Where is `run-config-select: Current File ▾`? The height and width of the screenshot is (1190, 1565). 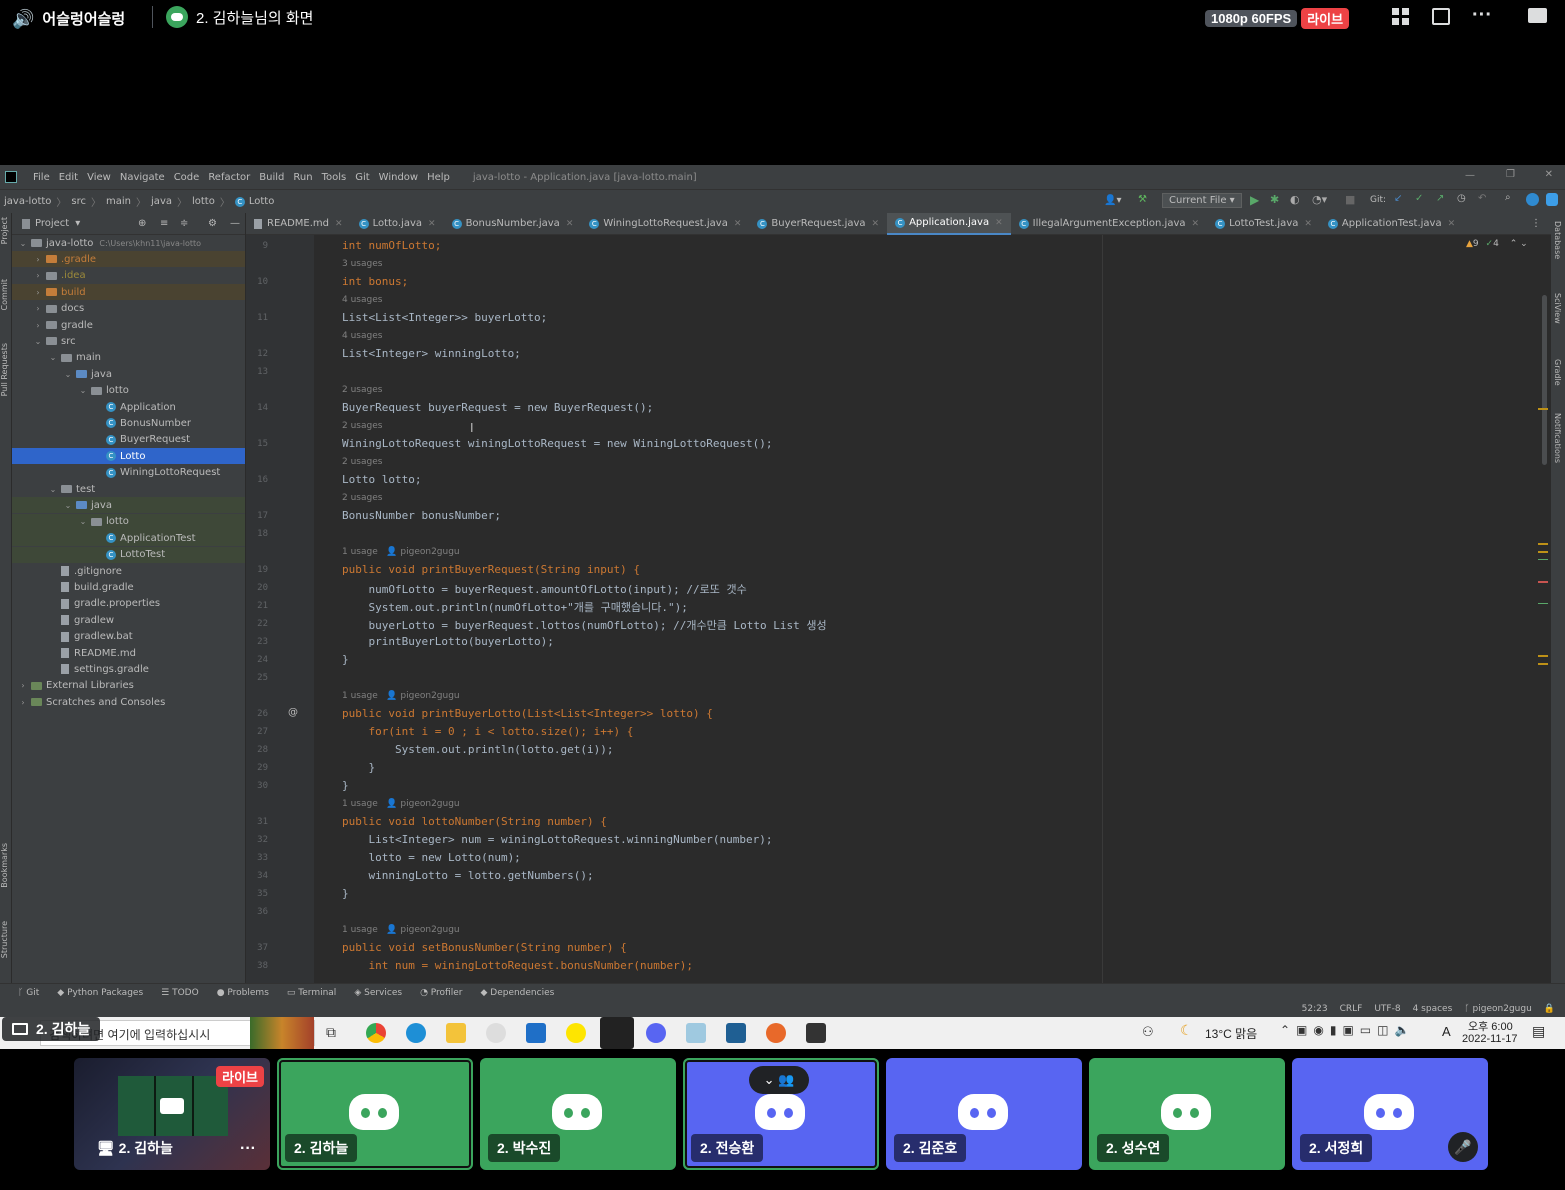
run-config-select: Current File ▾ is located at coordinates (1202, 200).